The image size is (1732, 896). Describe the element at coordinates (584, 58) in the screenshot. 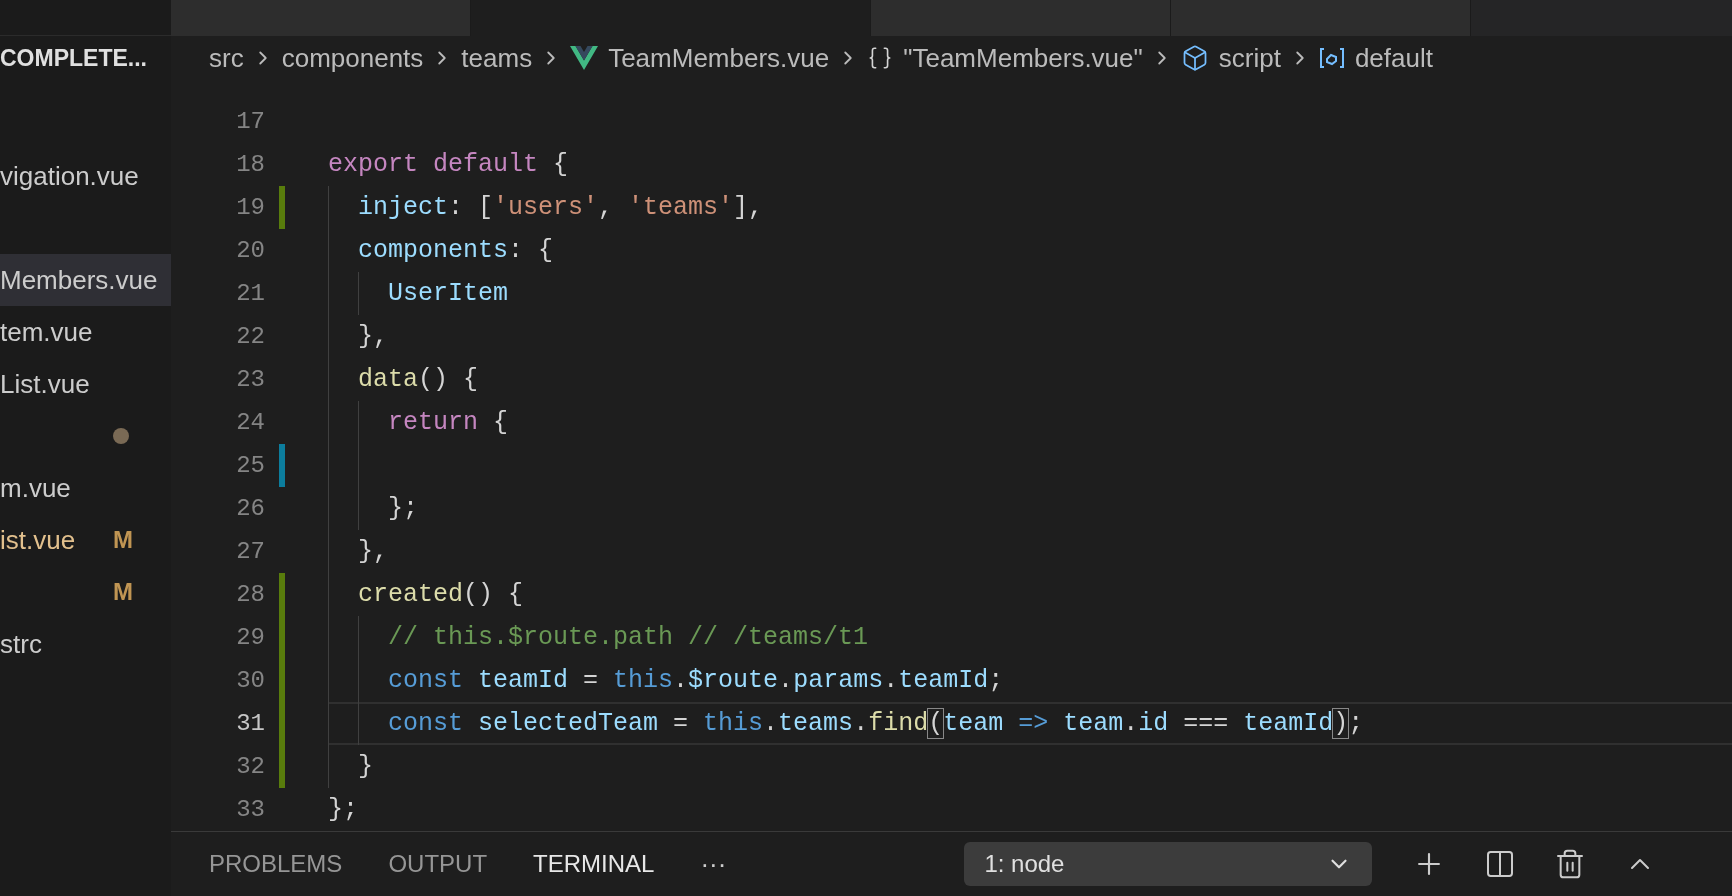

I see `vue-logo-icon` at that location.